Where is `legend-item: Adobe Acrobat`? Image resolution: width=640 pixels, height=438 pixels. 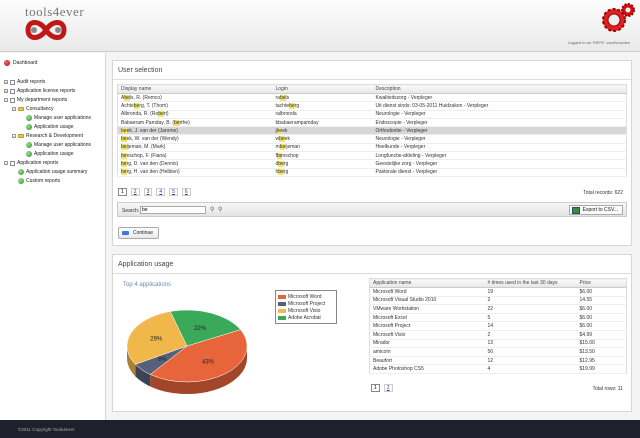 legend-item: Adobe Acrobat is located at coordinates (306, 317).